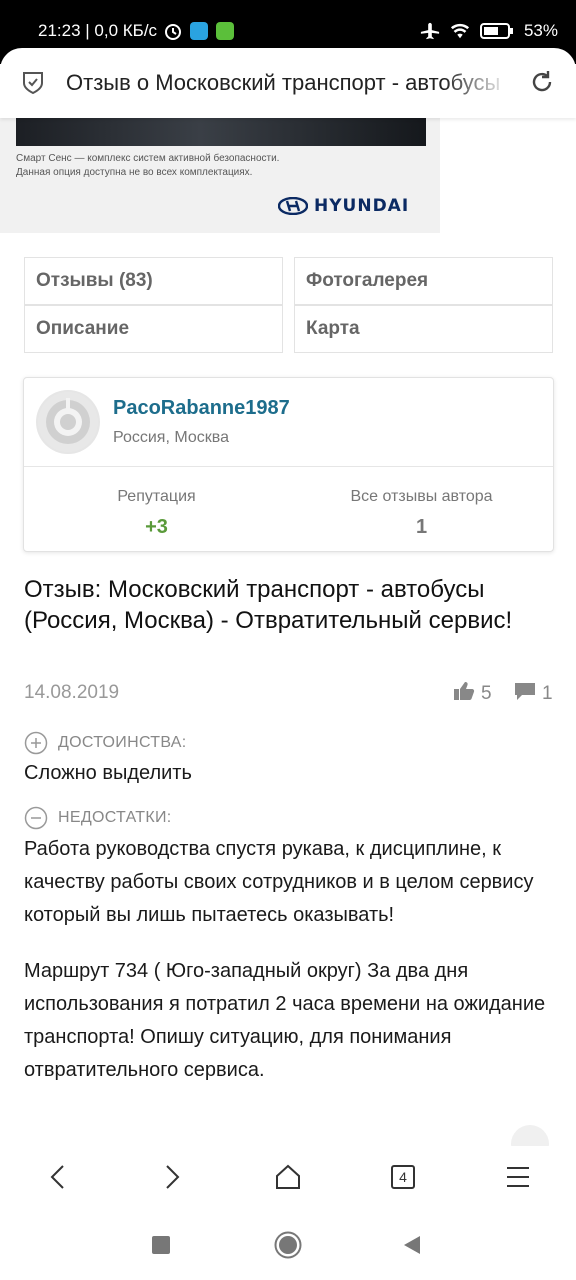  I want to click on system-nav-bar, so click(288, 1243).